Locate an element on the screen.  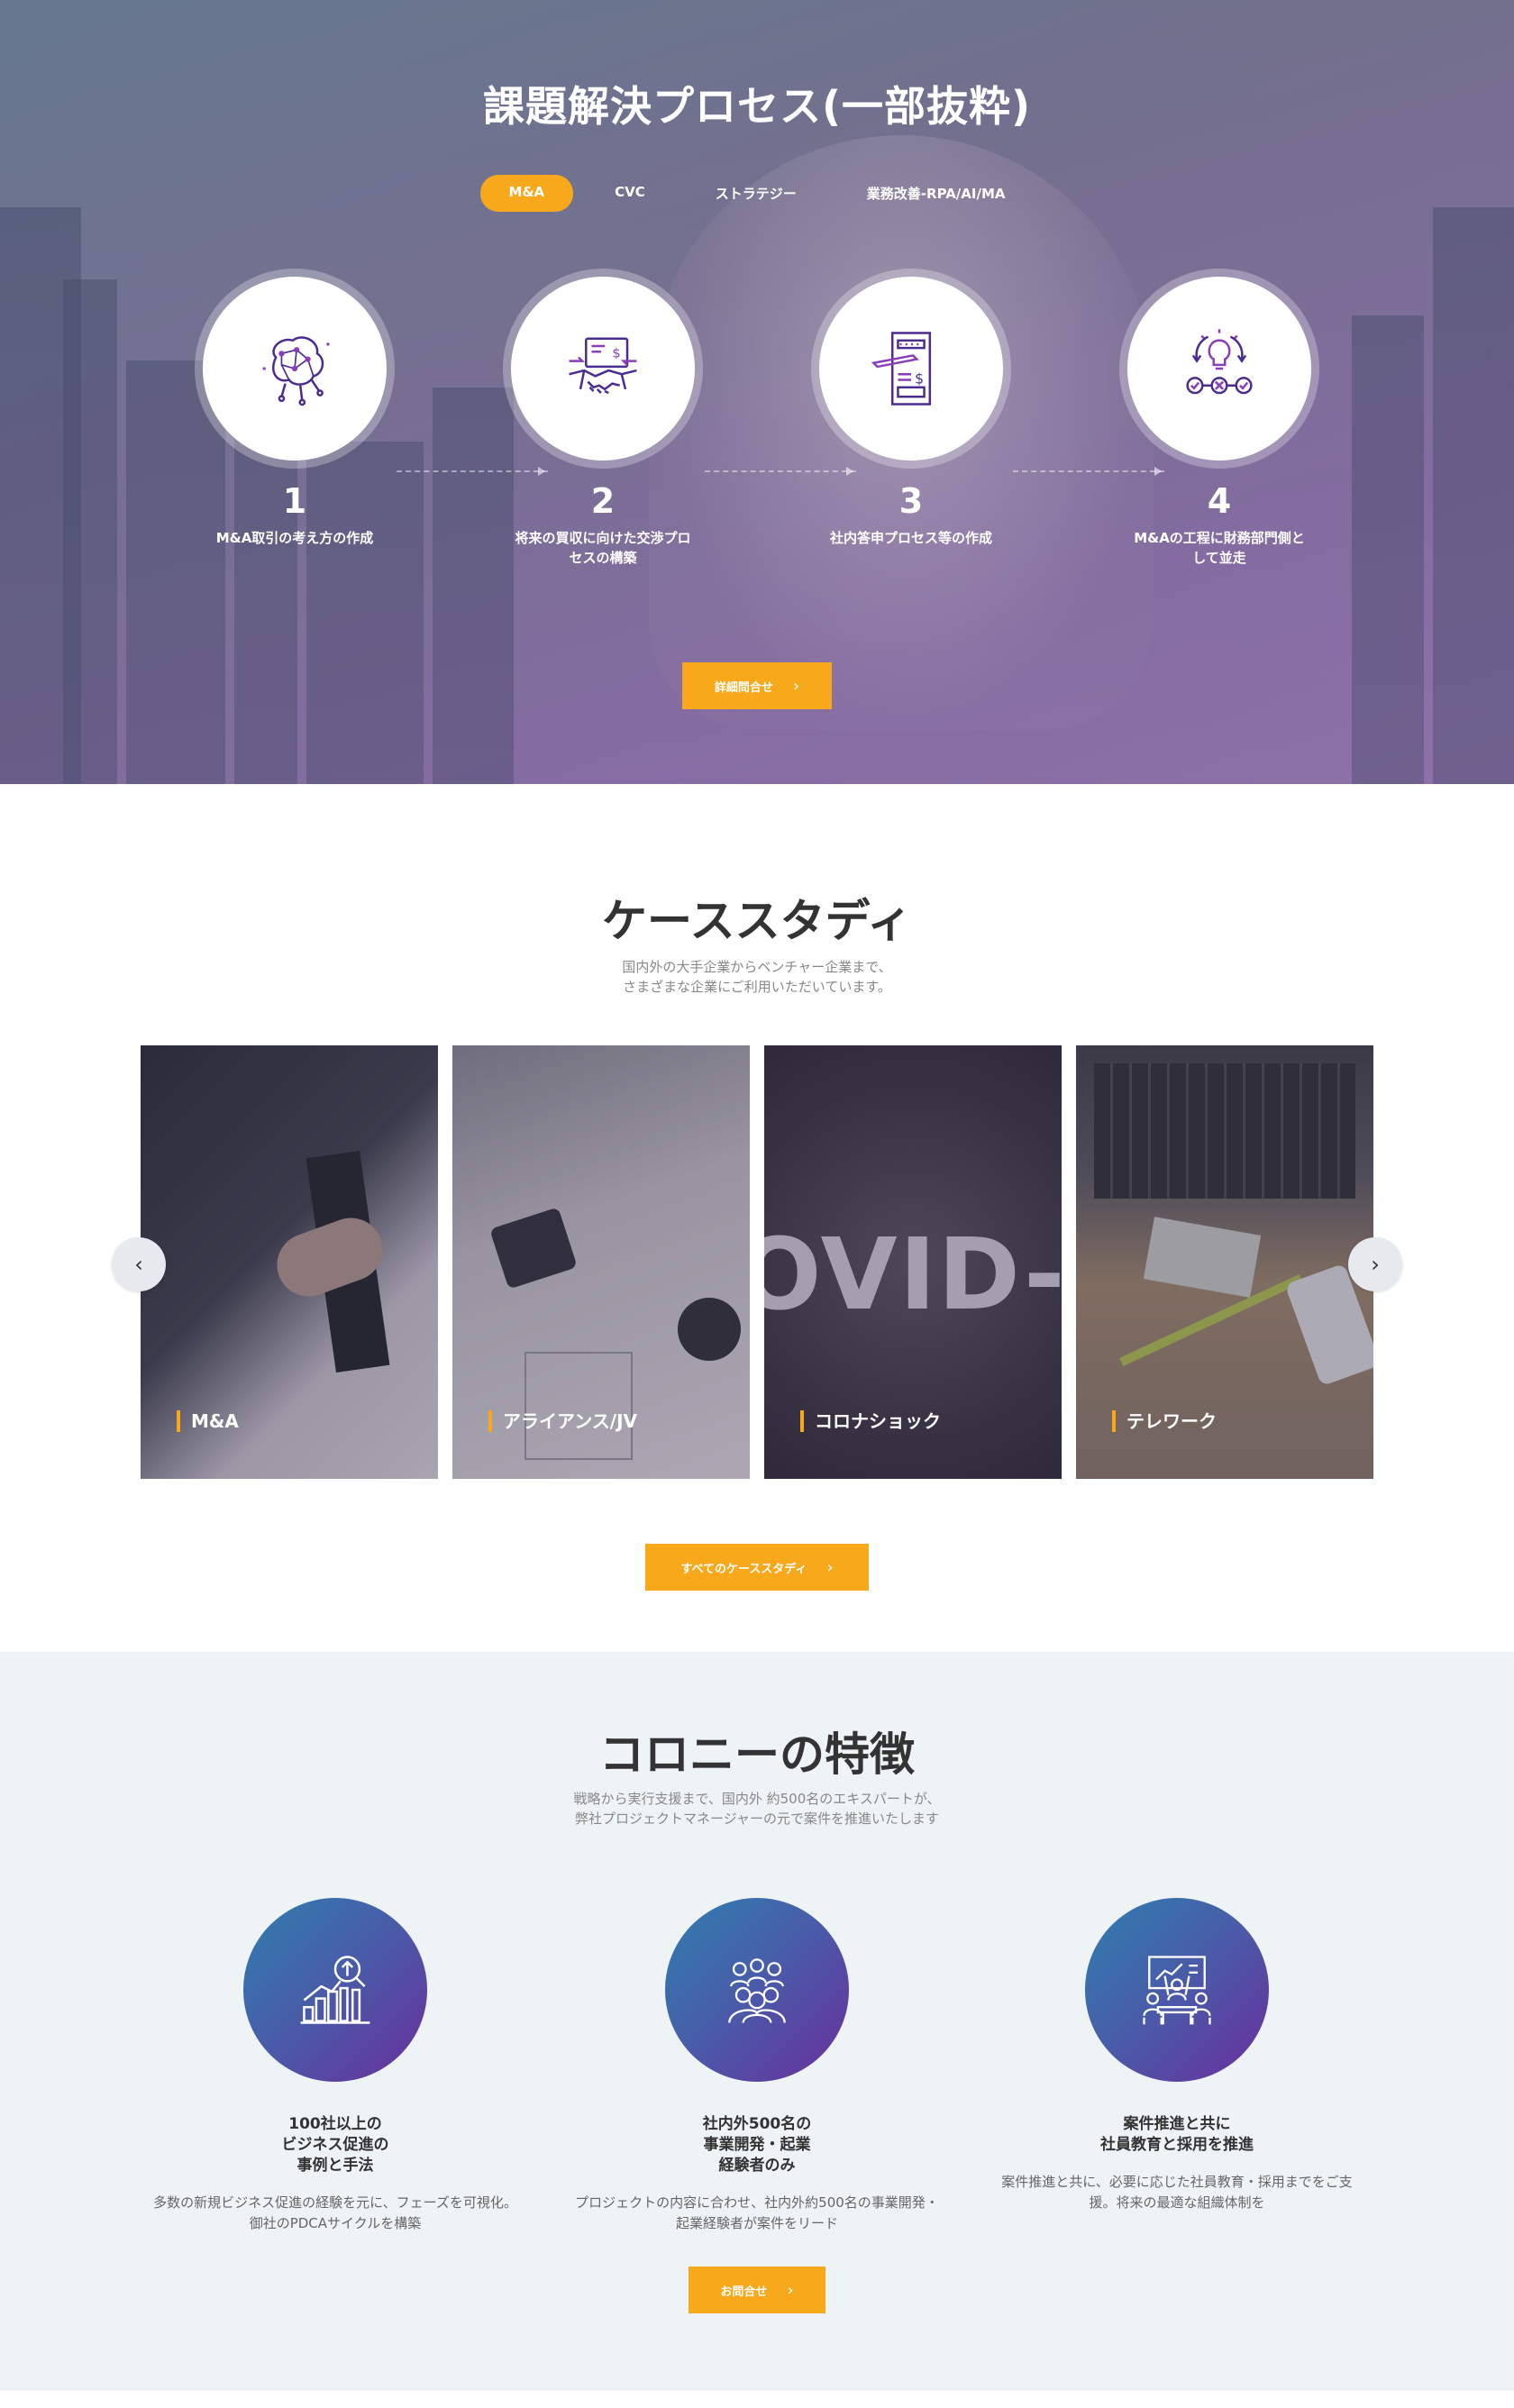
step-label: 社内答申プロセス等の作成 is located at coordinates (910, 538).